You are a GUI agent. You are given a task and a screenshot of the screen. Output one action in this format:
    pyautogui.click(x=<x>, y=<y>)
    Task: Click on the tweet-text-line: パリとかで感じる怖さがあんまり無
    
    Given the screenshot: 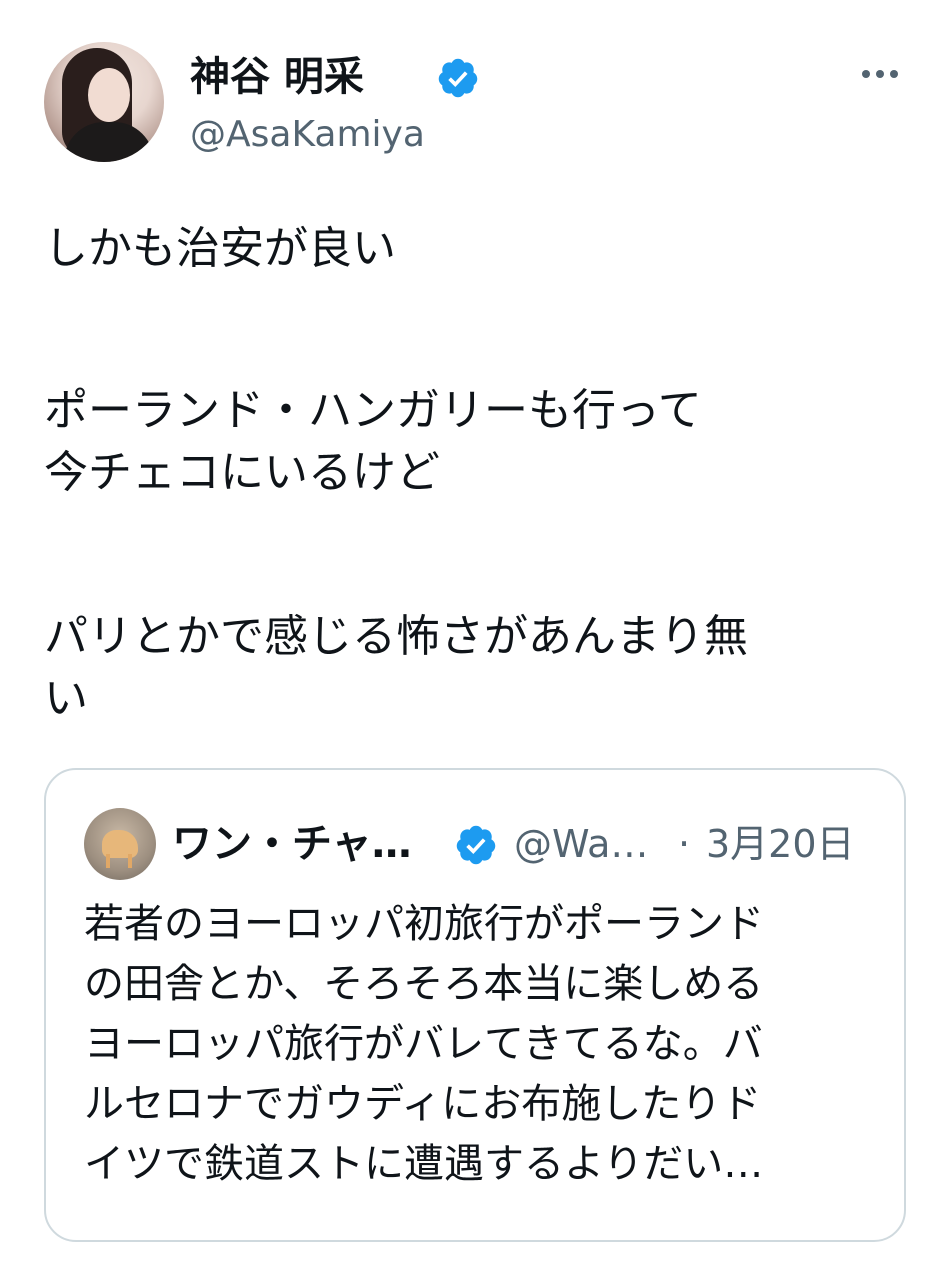 What is the action you would take?
    pyautogui.click(x=396, y=636)
    